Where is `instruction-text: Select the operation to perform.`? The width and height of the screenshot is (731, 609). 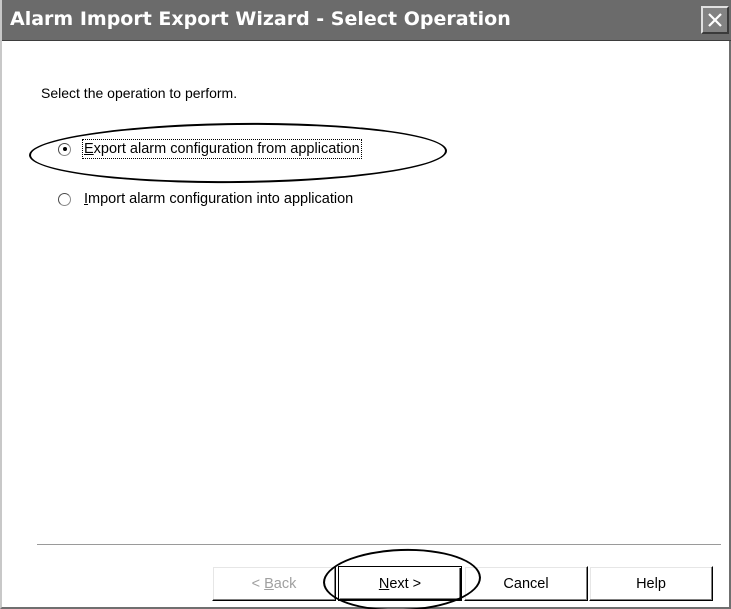 instruction-text: Select the operation to perform. is located at coordinates (139, 93).